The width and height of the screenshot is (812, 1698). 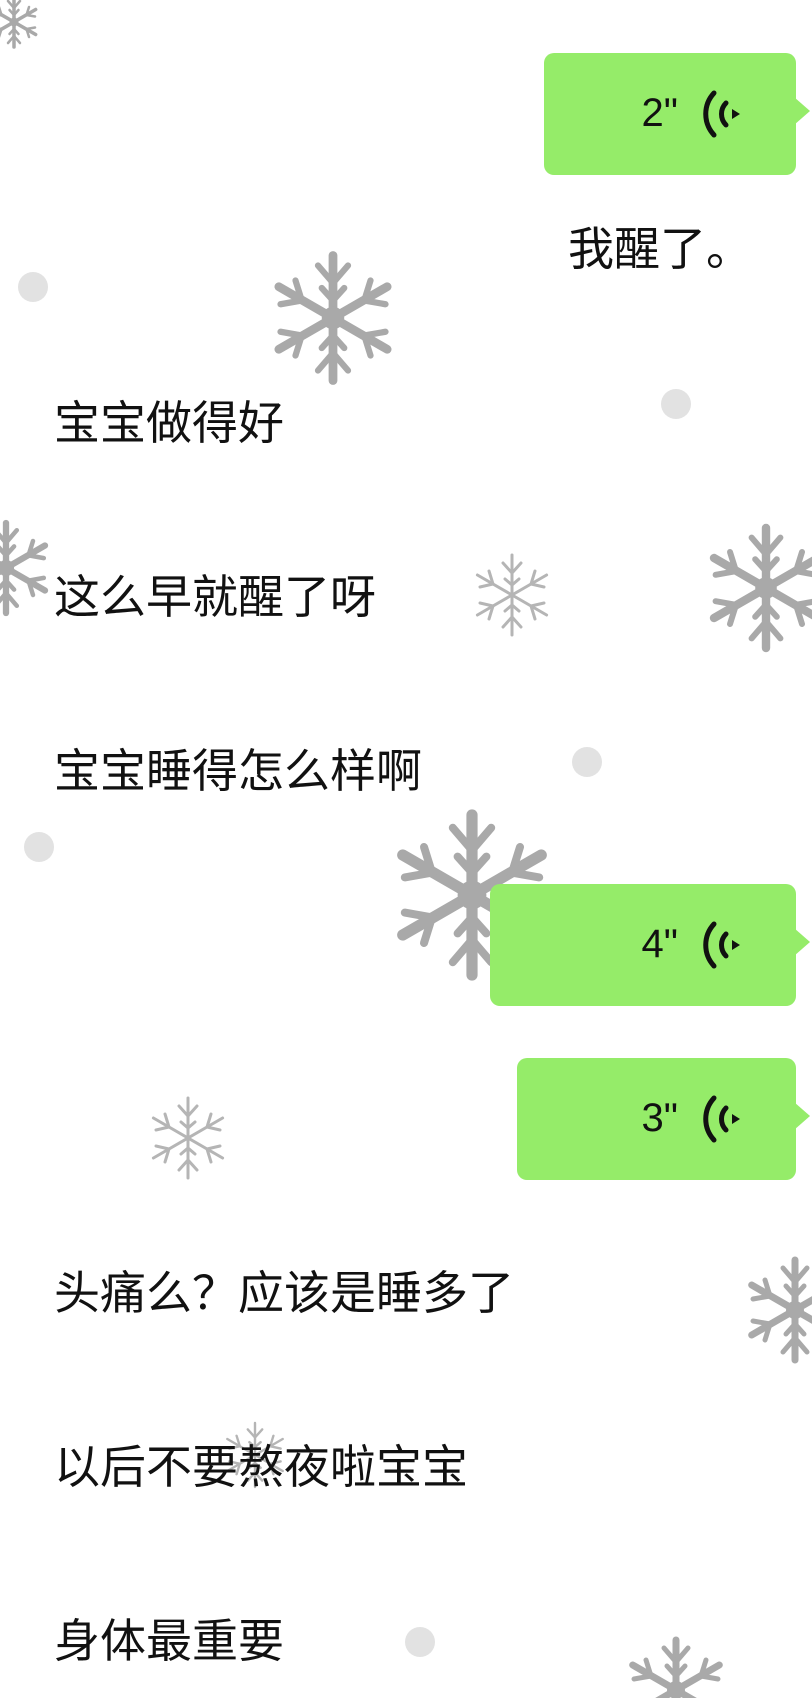 I want to click on voice-message-bubble: 2", so click(x=677, y=114).